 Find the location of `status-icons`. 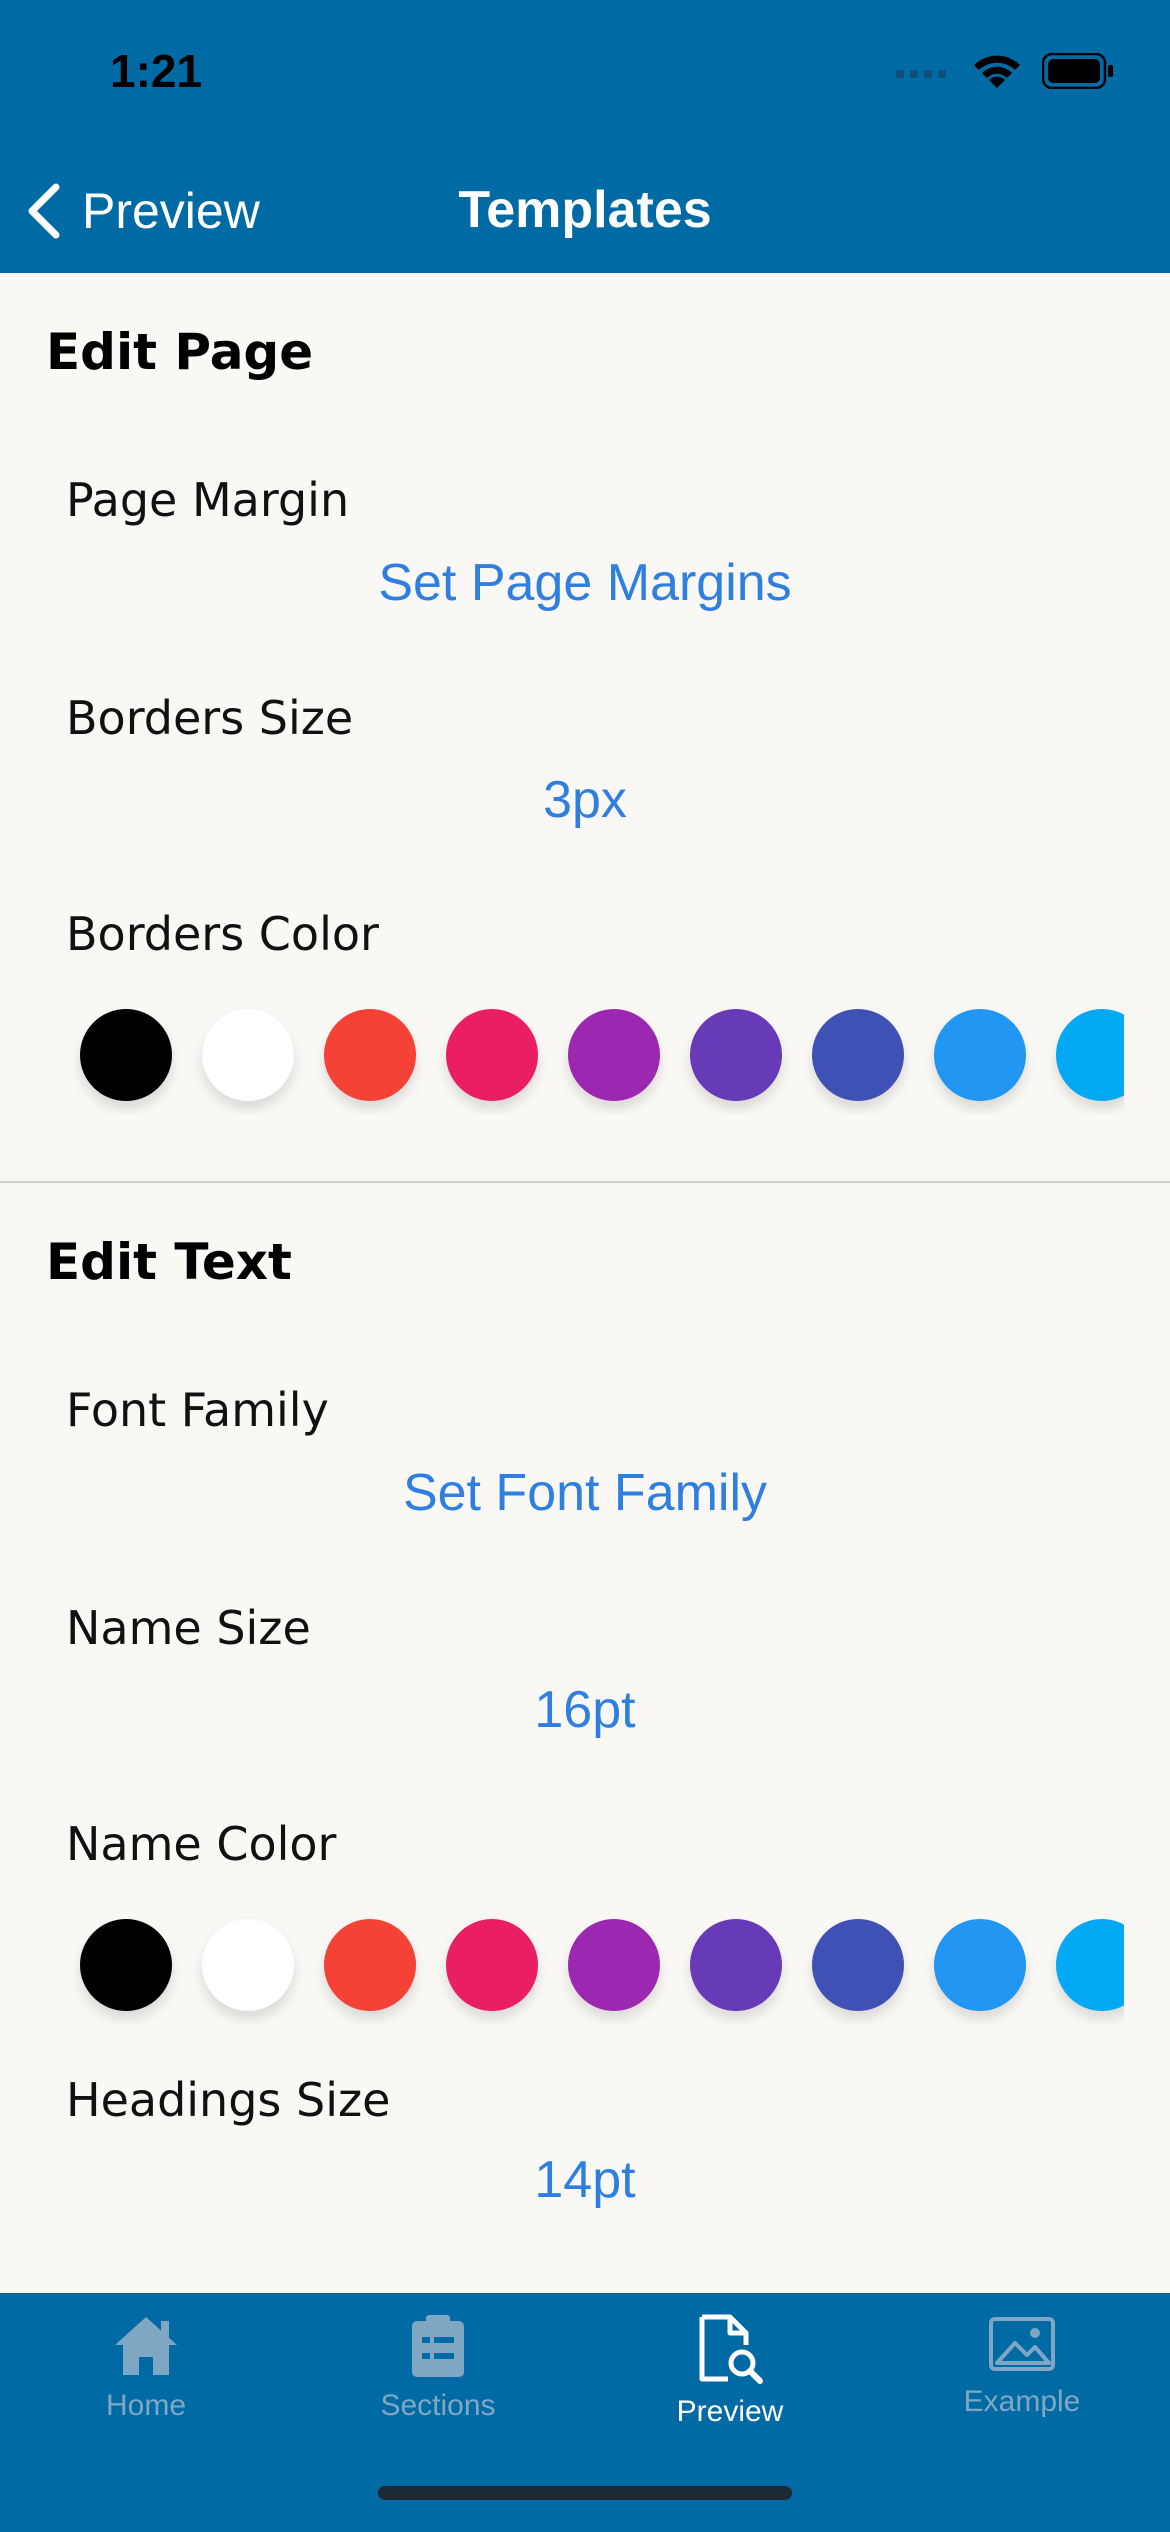

status-icons is located at coordinates (1005, 71).